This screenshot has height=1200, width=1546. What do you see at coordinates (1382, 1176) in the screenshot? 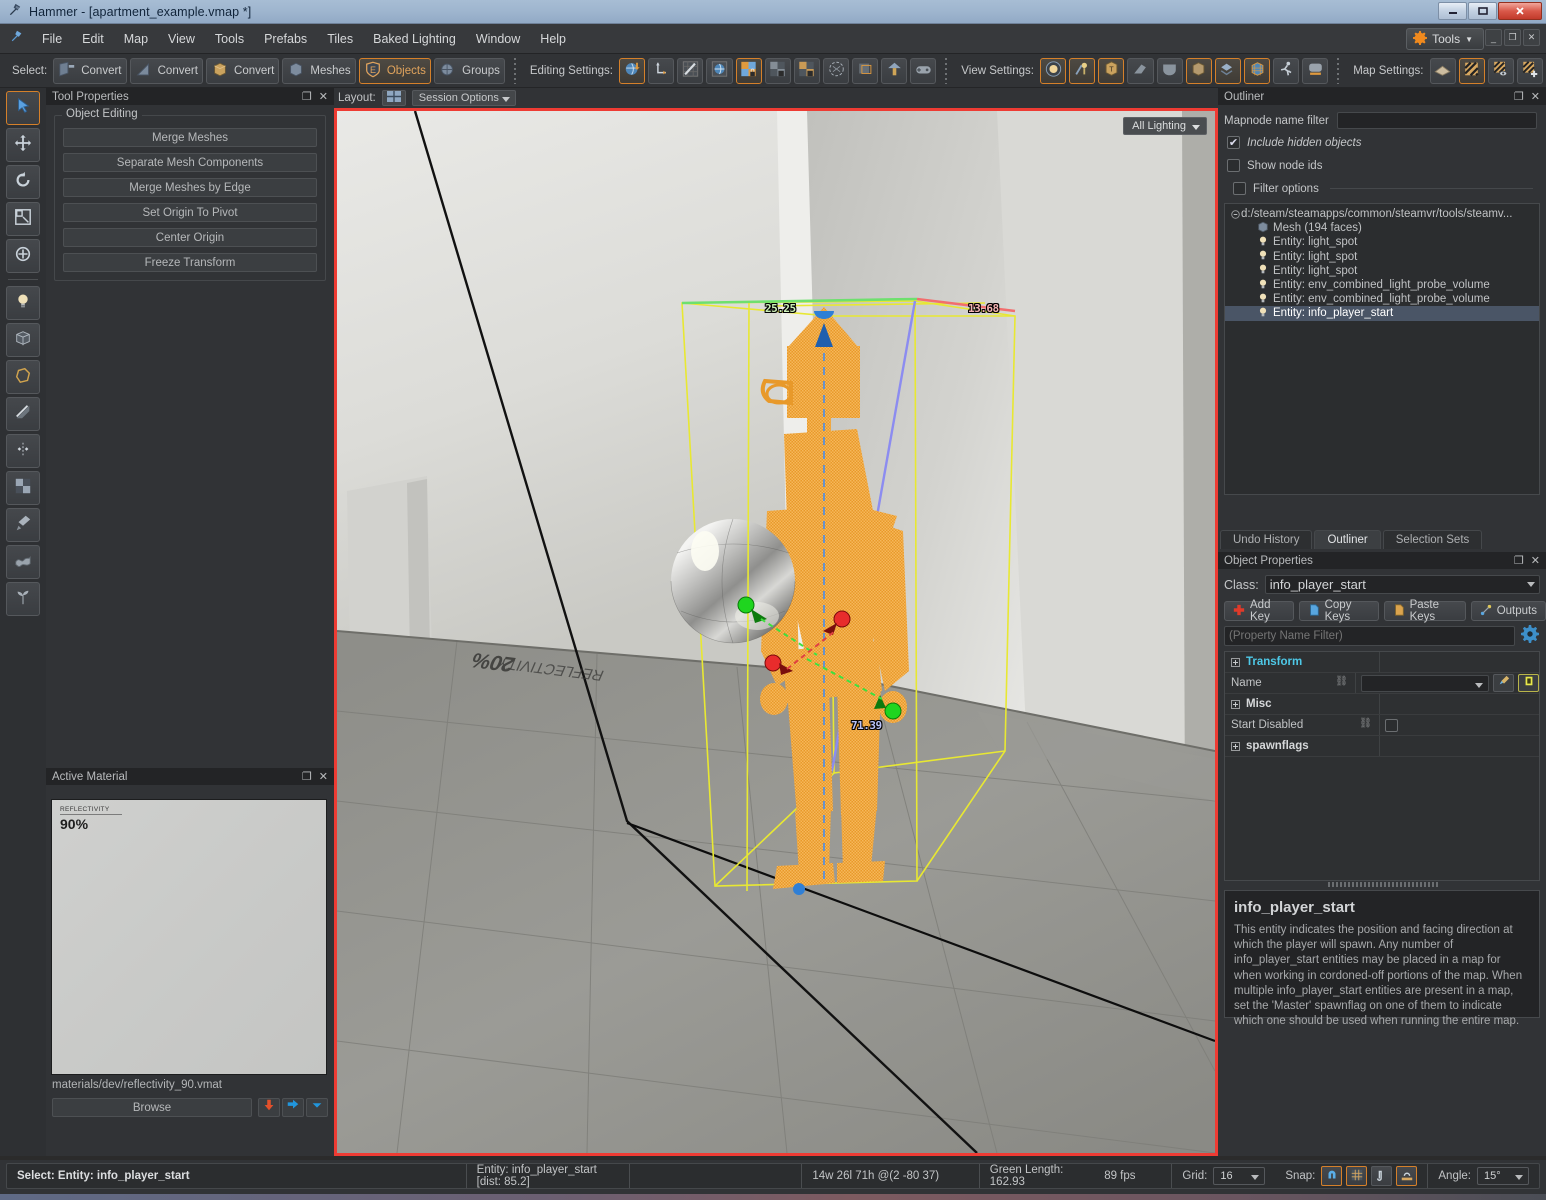
I see `snap-vertex-button` at bounding box center [1382, 1176].